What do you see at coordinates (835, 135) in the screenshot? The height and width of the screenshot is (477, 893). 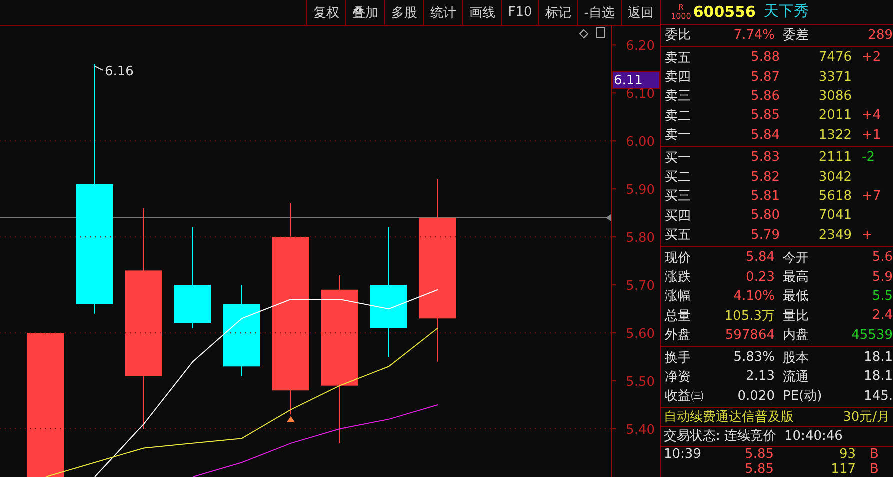 I see `order-volume: 1322` at bounding box center [835, 135].